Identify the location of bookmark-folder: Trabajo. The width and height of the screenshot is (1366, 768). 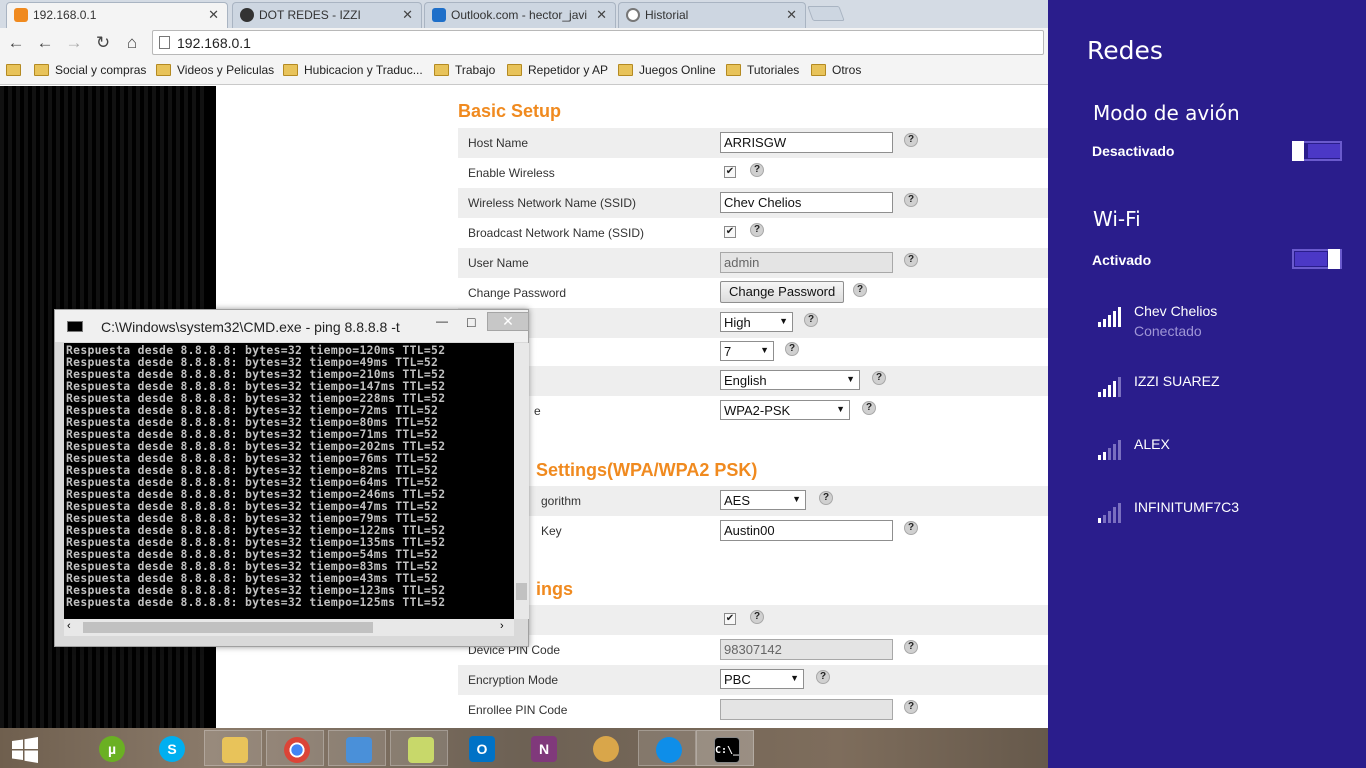
(464, 70).